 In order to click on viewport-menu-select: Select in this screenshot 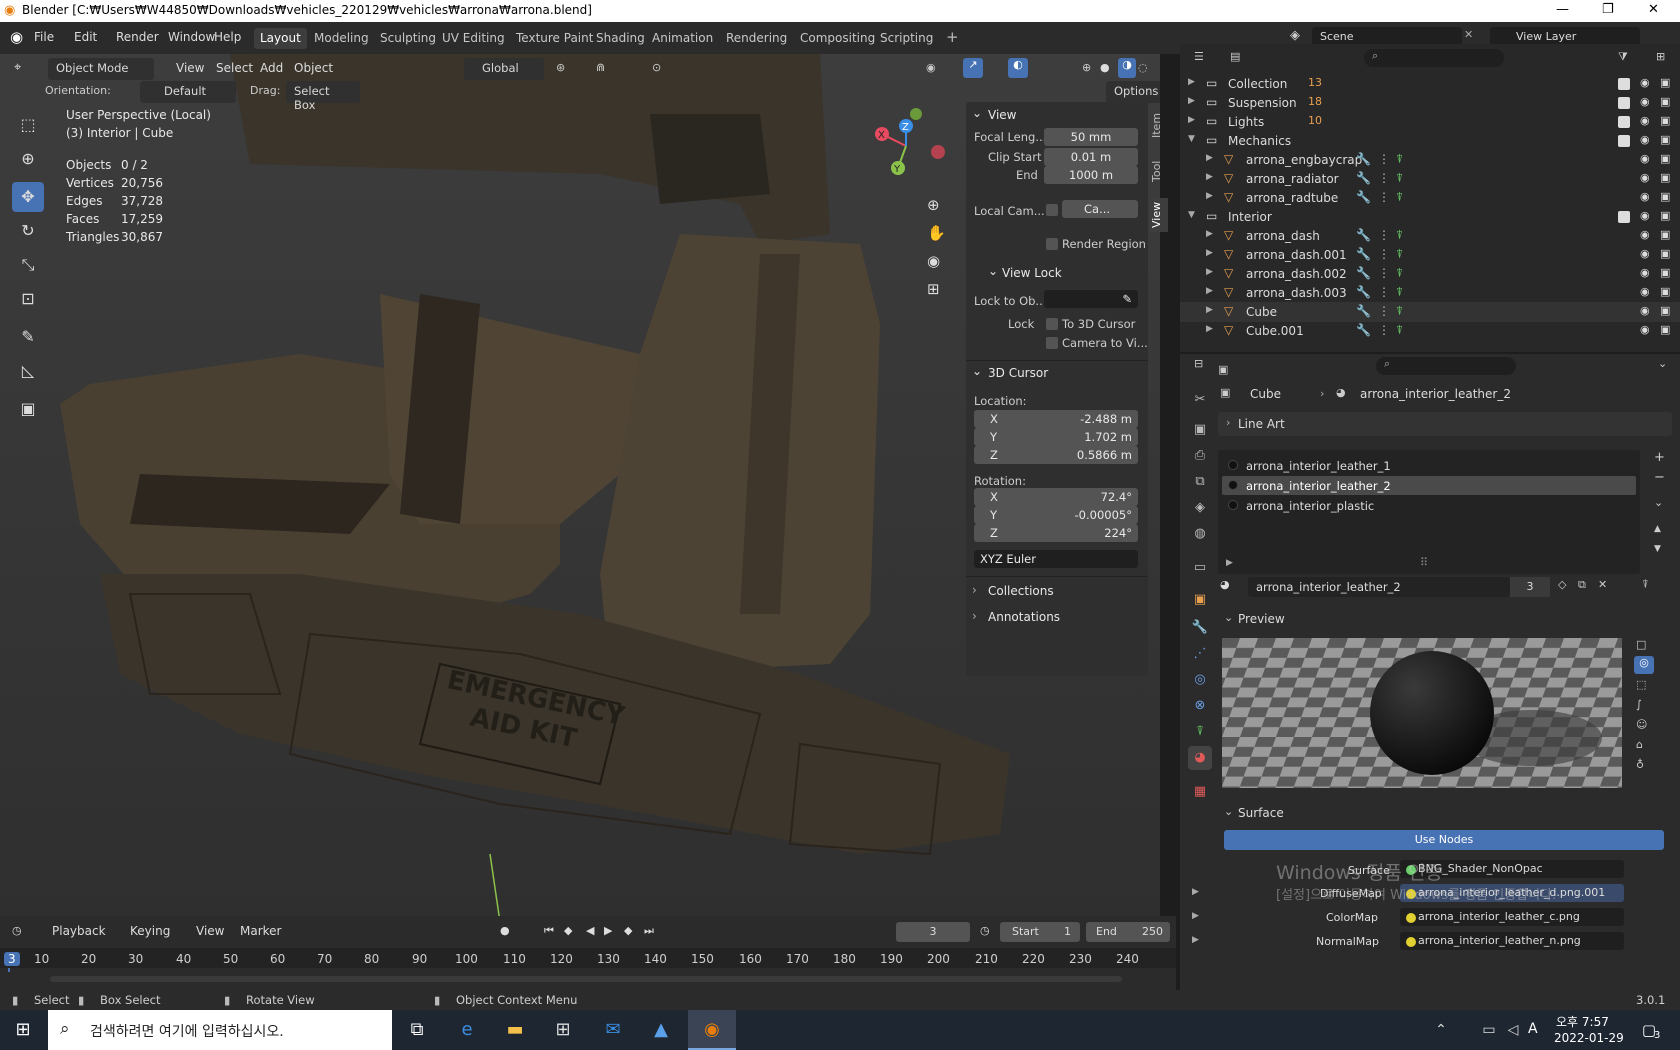, I will do `click(234, 68)`.